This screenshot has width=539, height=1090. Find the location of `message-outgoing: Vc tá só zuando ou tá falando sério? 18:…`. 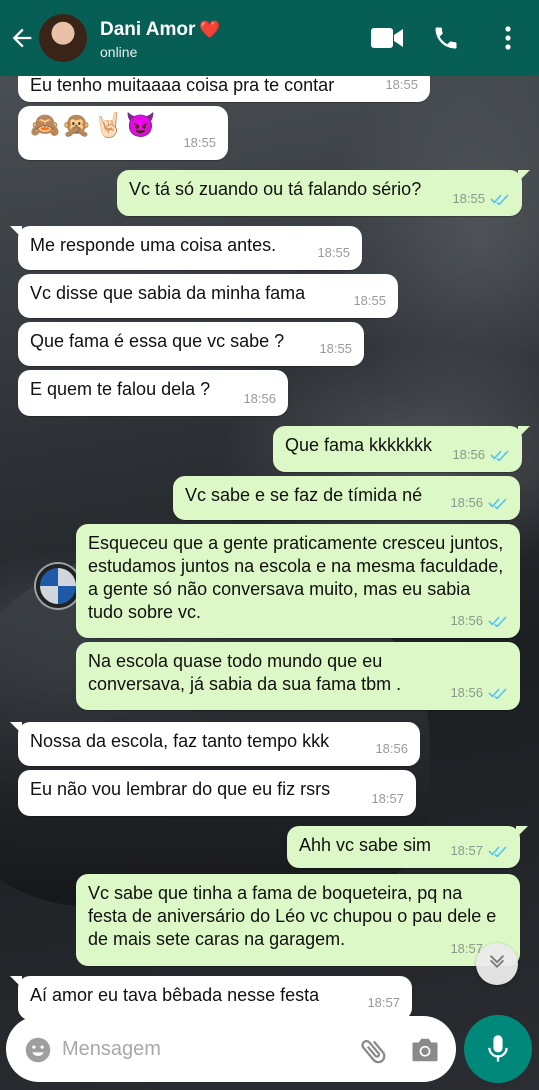

message-outgoing: Vc tá só zuando ou tá falando sério? 18:… is located at coordinates (323, 193).